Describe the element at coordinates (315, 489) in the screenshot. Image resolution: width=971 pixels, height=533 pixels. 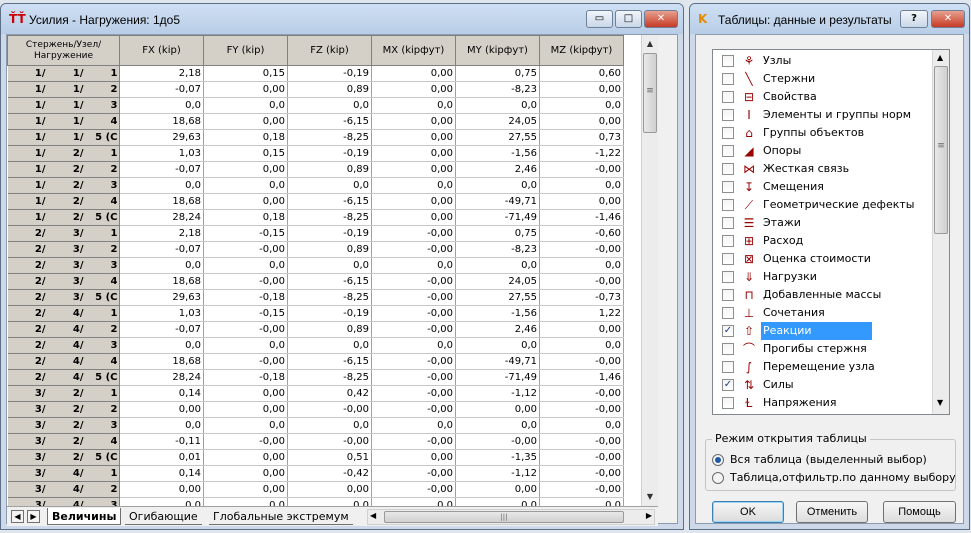
I see `table-row: 3/4/2 0,00 0,00 0,00 -0,00 0,00 -0,00` at that location.